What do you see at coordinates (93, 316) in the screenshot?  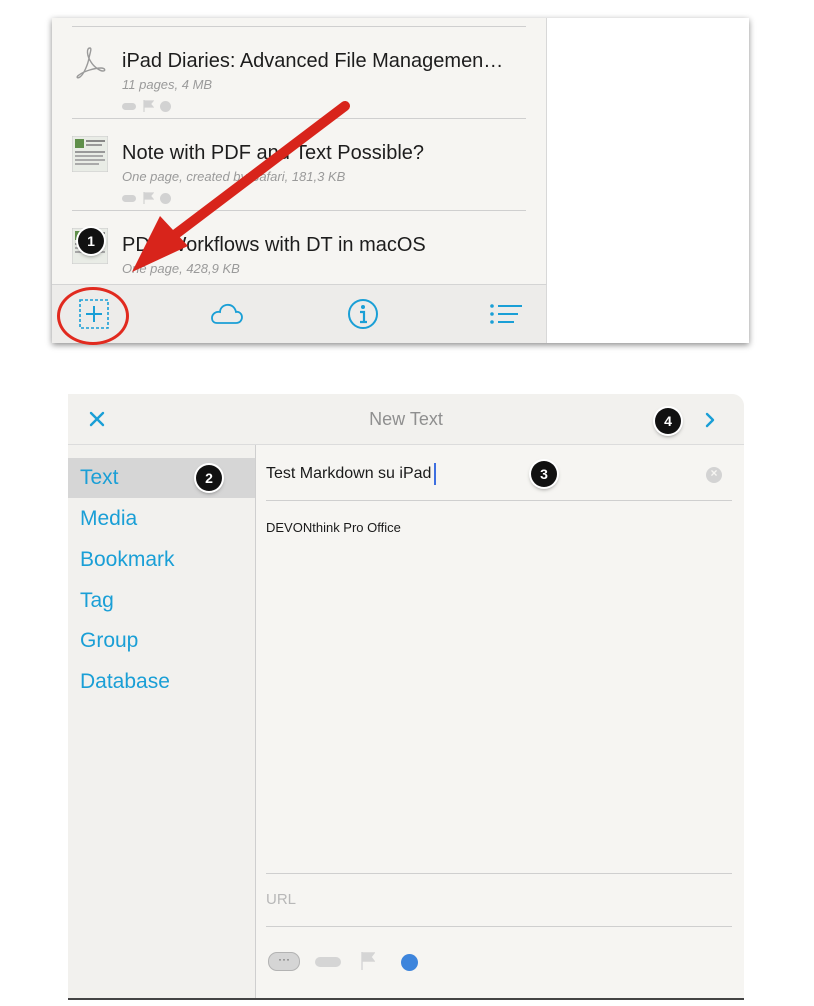 I see `add-button-highlight` at bounding box center [93, 316].